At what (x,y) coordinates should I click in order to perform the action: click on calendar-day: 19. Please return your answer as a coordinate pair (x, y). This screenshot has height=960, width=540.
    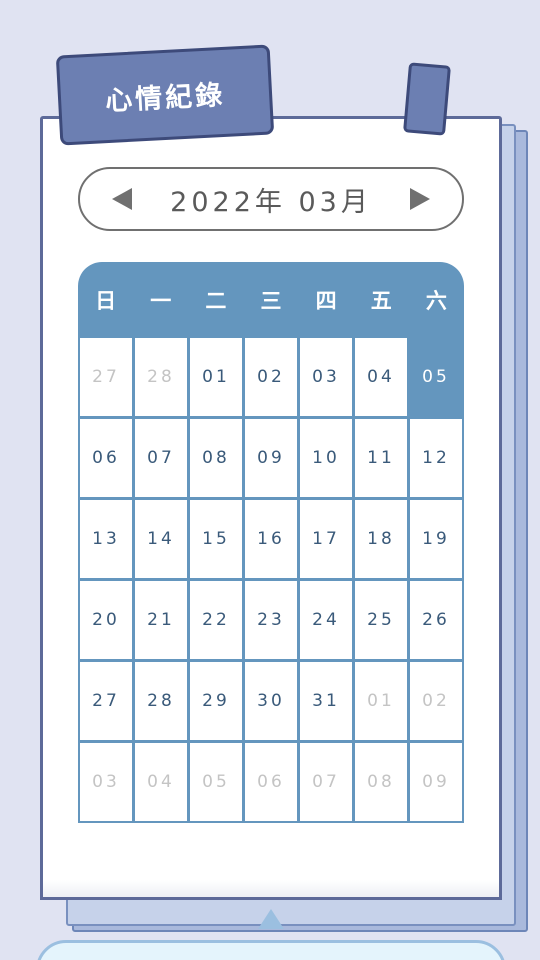
    Looking at the image, I should click on (436, 539).